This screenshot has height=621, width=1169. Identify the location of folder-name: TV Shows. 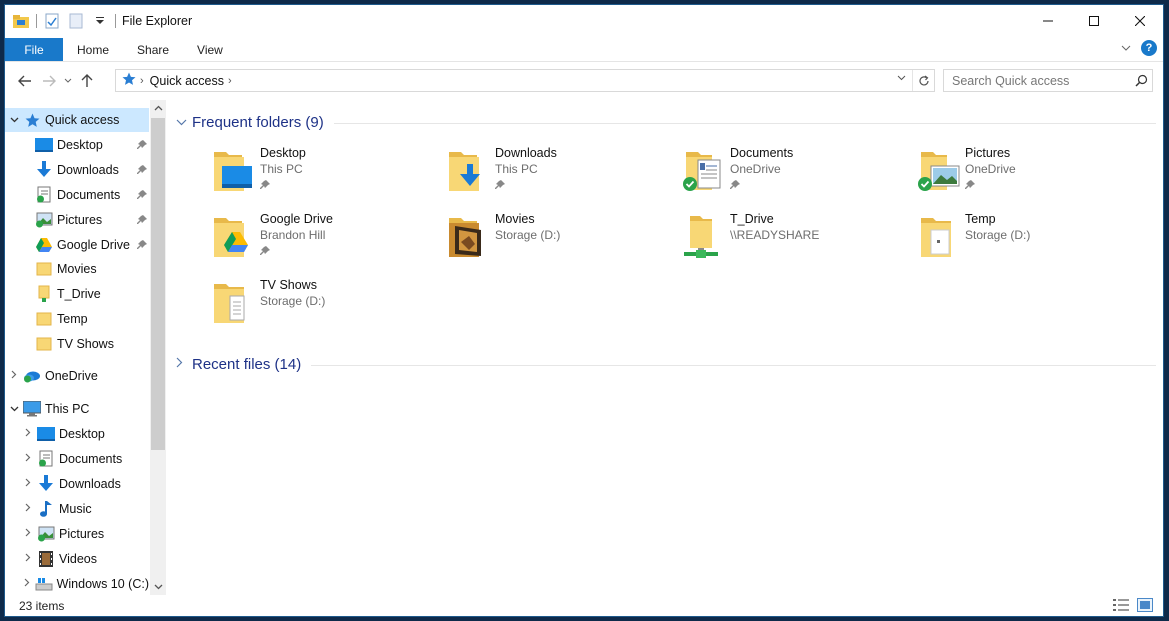
(288, 285).